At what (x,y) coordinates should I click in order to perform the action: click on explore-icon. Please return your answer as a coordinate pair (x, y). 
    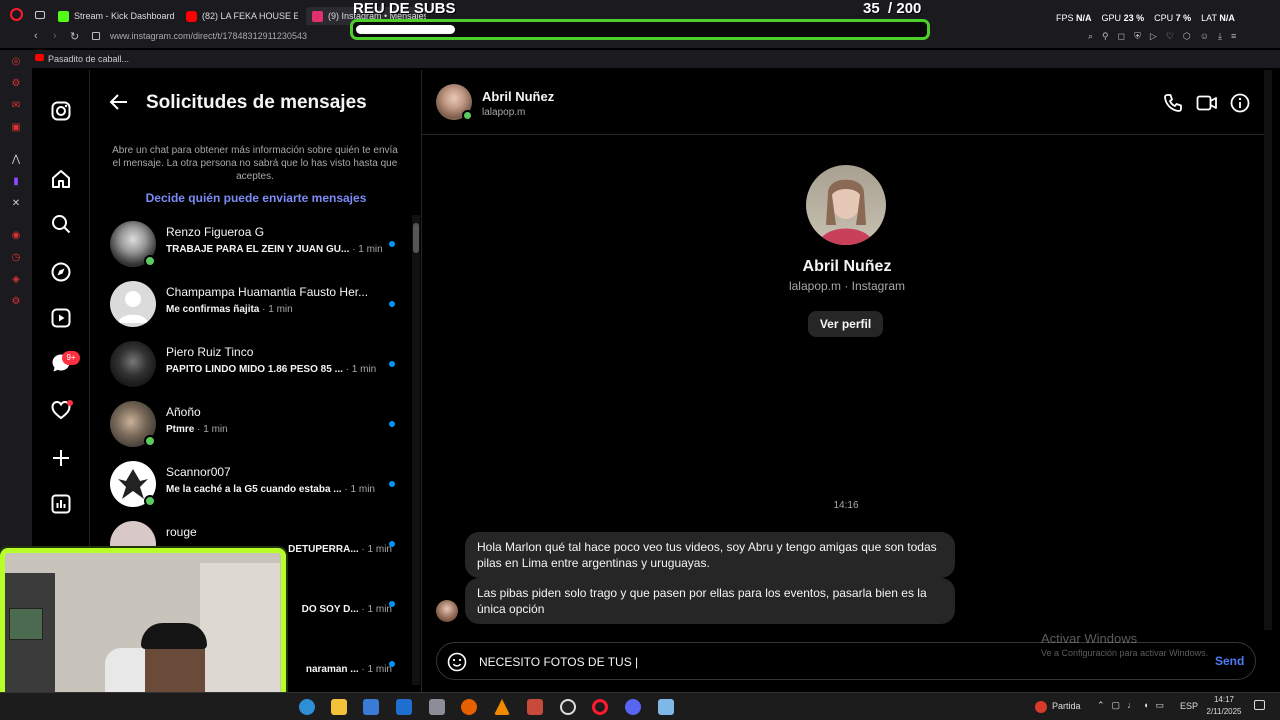
    Looking at the image, I should click on (61, 272).